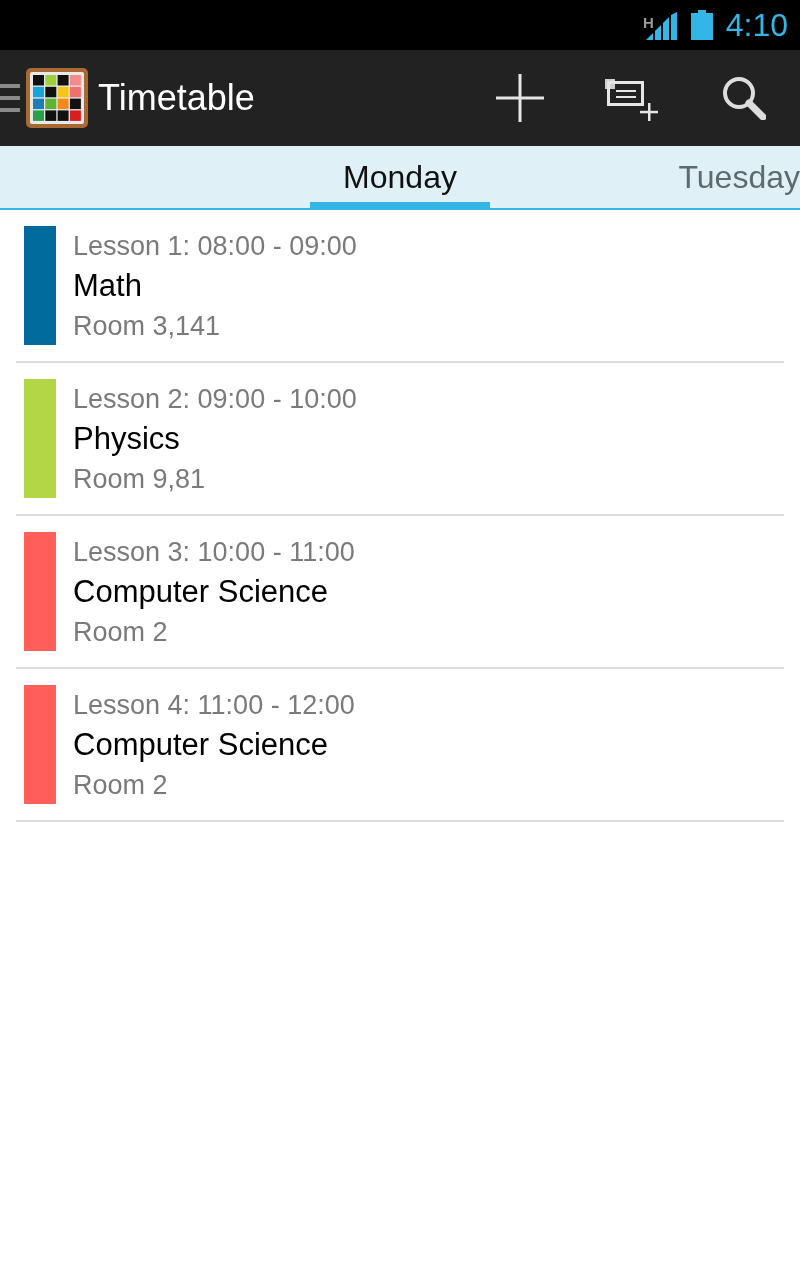 This screenshot has height=1280, width=800. What do you see at coordinates (10, 98) in the screenshot?
I see `drawer-menu-icon` at bounding box center [10, 98].